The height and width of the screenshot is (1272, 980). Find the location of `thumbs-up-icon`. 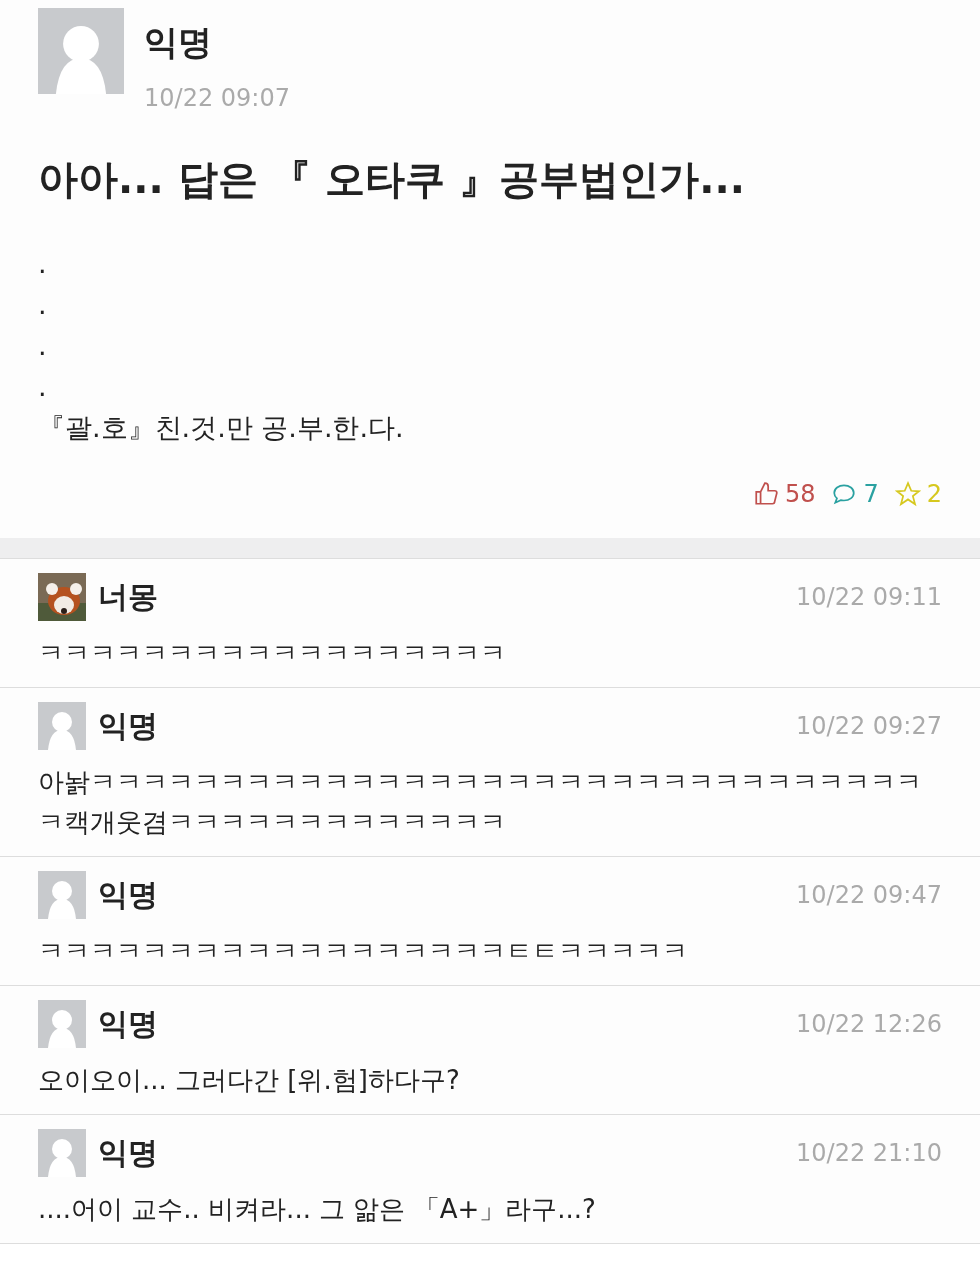

thumbs-up-icon is located at coordinates (765, 494).